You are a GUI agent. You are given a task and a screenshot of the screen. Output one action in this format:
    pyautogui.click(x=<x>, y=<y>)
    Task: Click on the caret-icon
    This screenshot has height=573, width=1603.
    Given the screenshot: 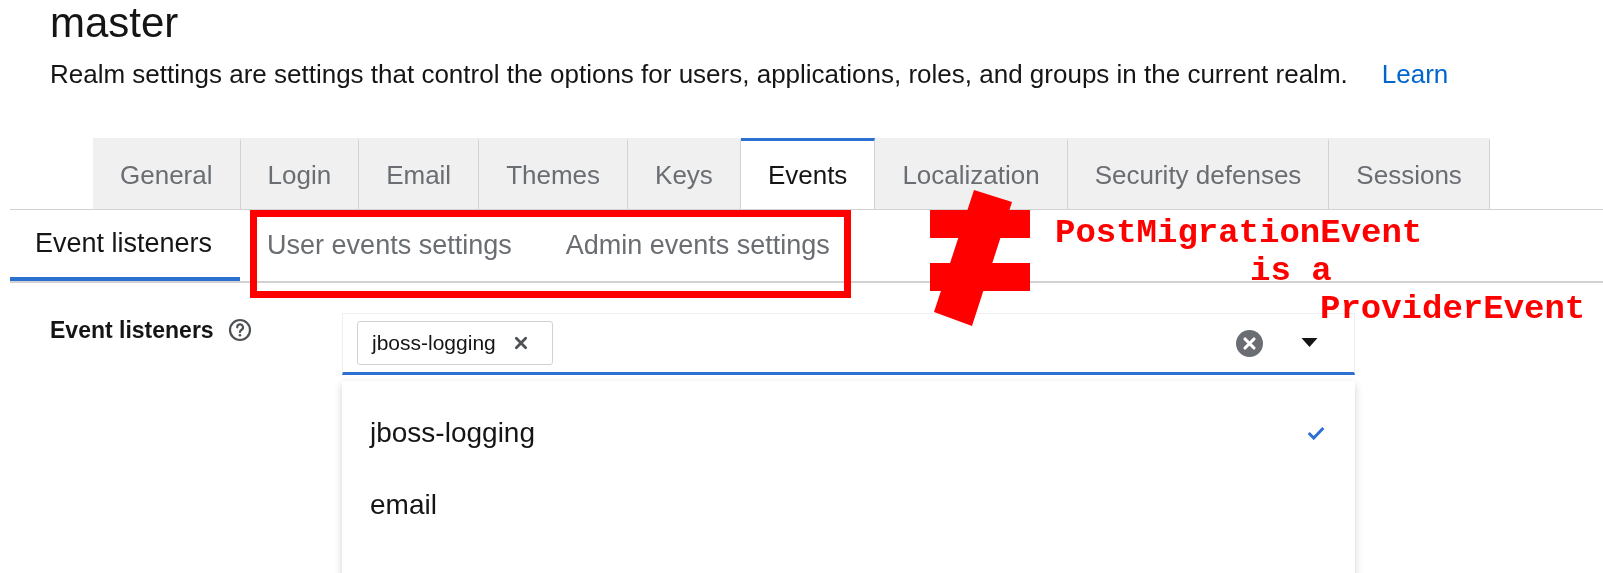 What is the action you would take?
    pyautogui.click(x=1309, y=343)
    